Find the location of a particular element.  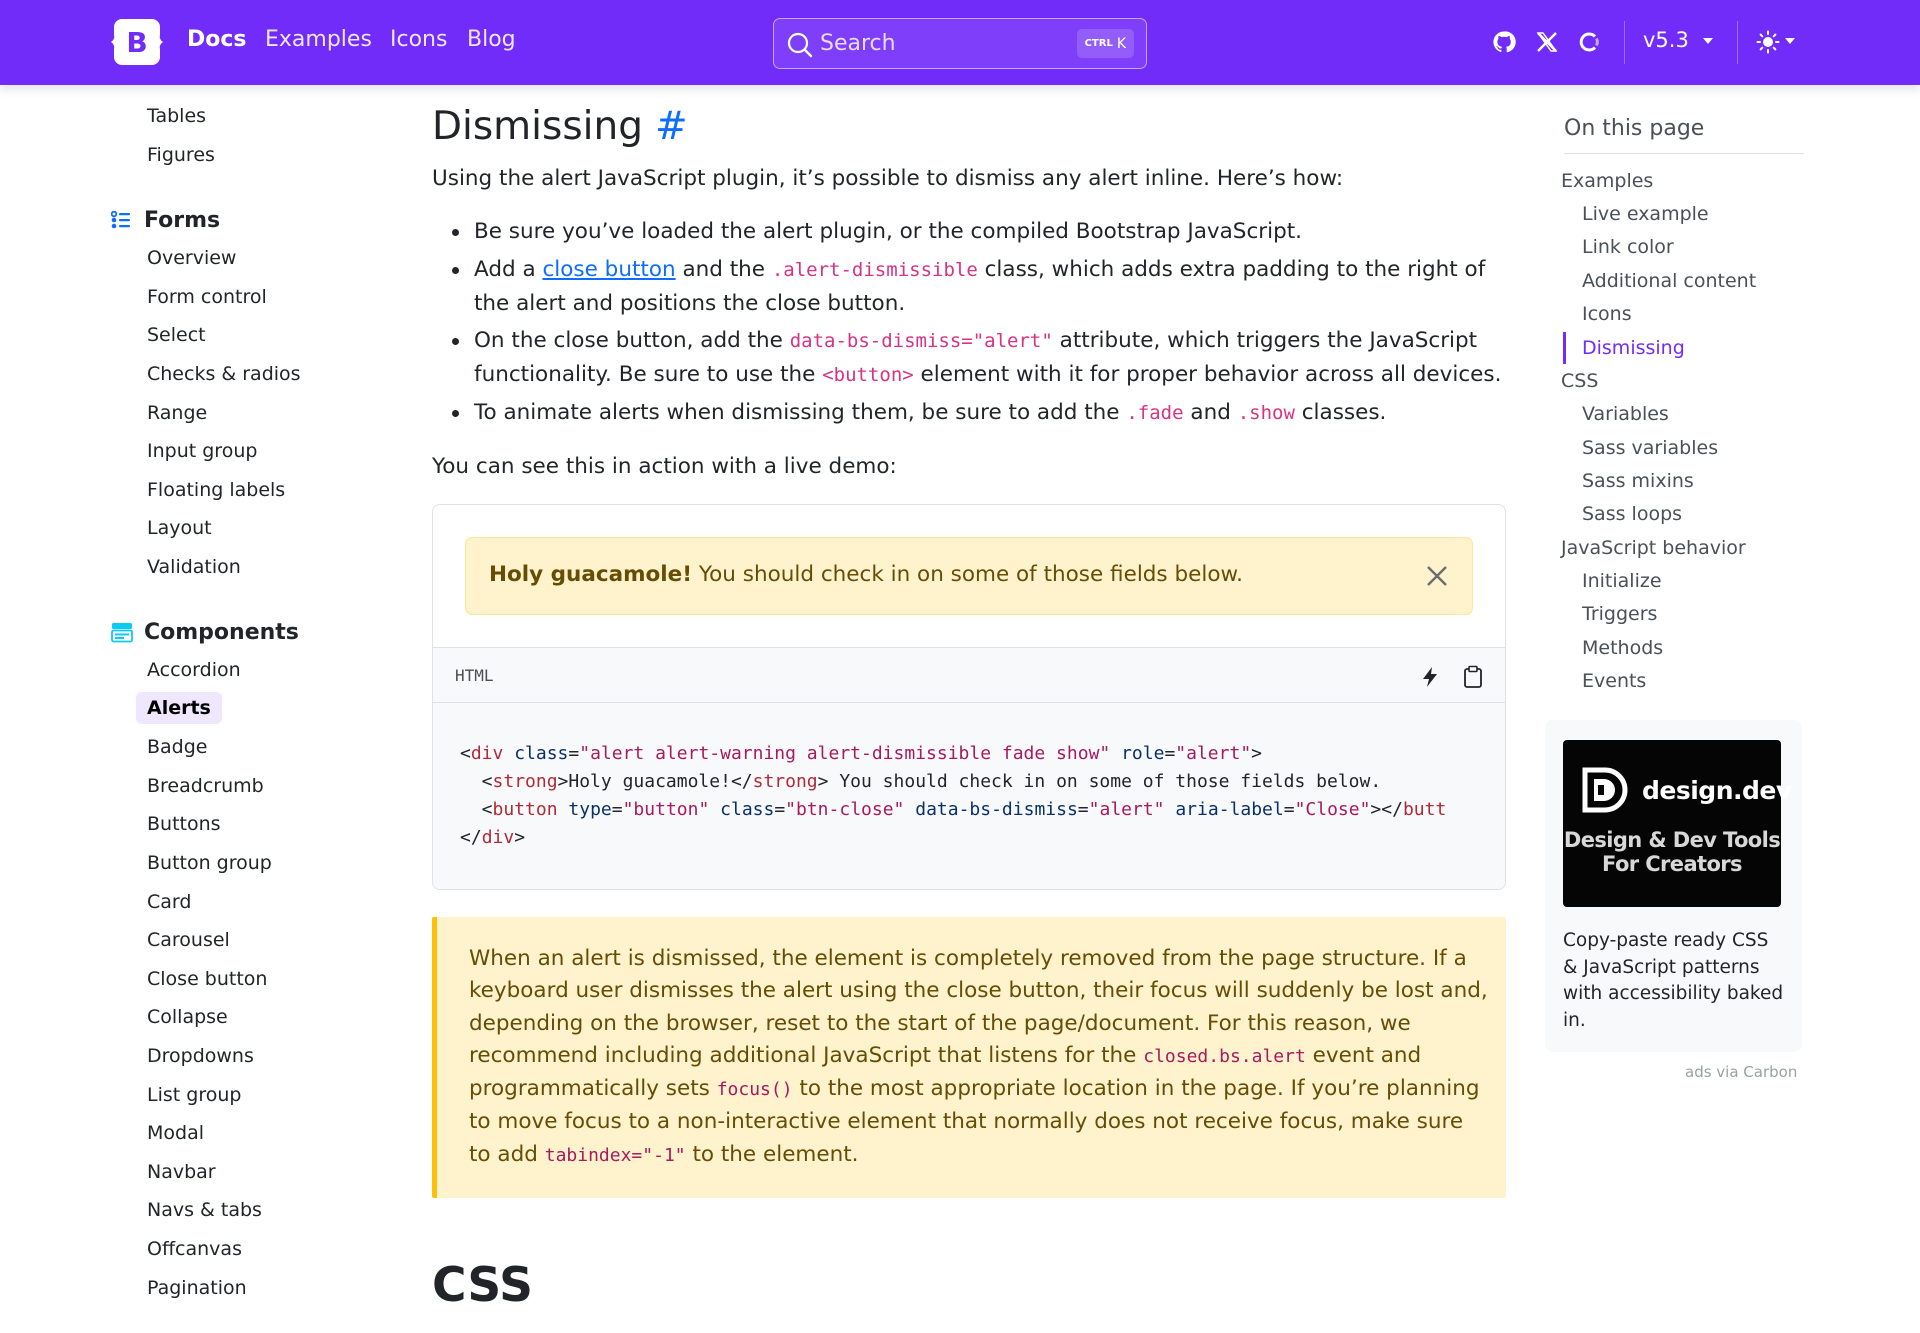

toc-active-indicator is located at coordinates (1564, 348).